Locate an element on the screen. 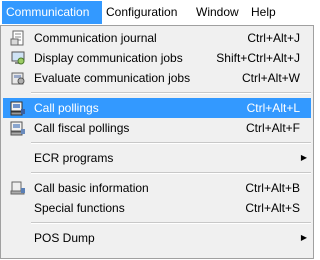  fiscal-pollings-icon is located at coordinates (17, 128).